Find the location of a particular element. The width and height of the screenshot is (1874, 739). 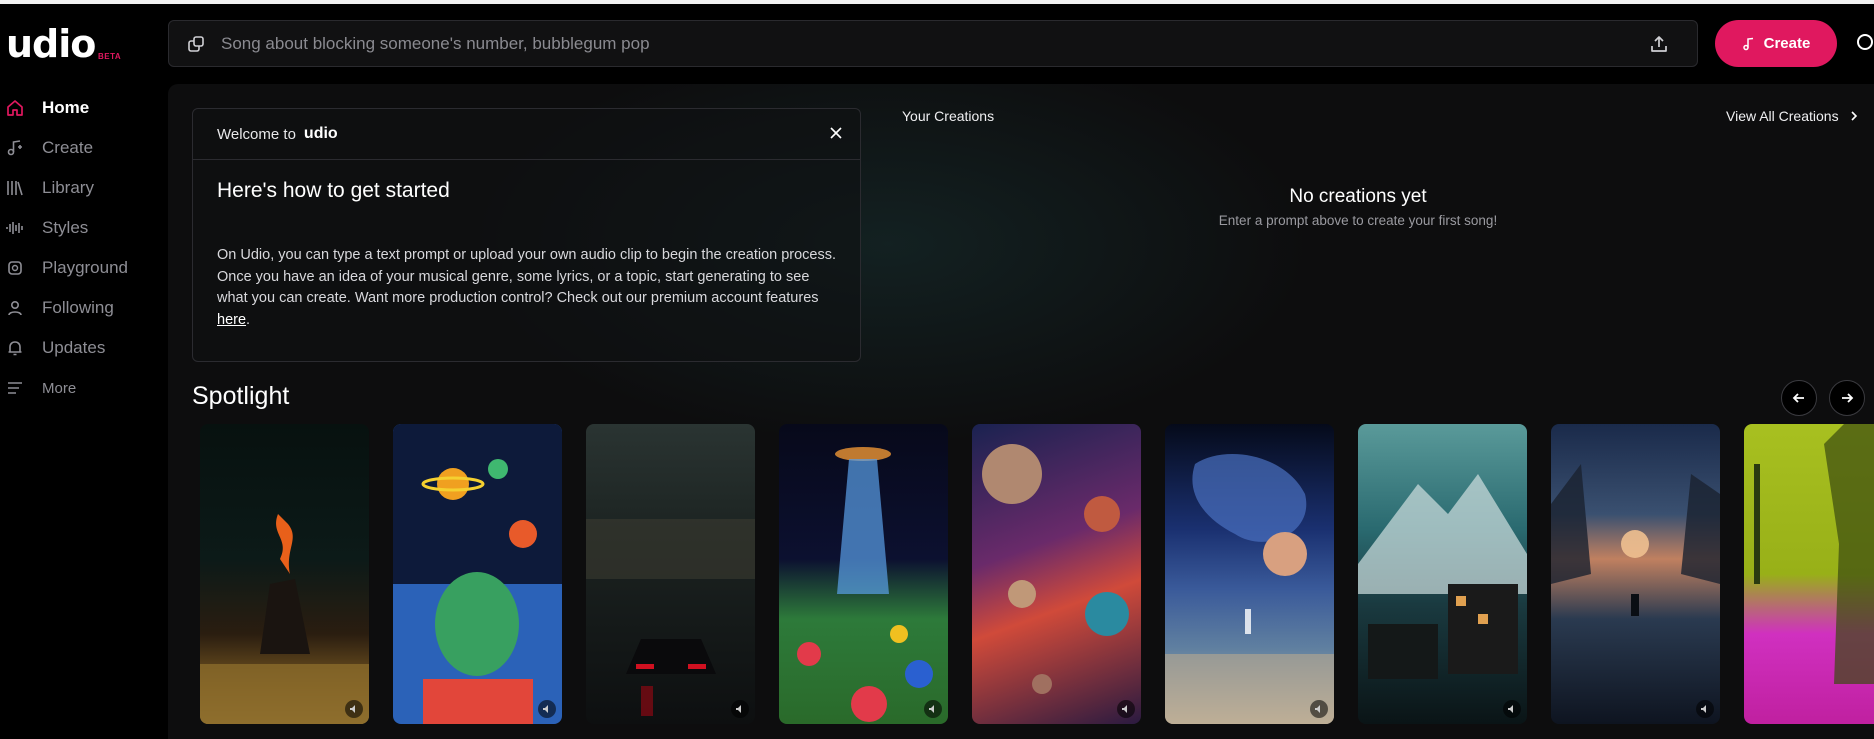

welcome-brand: udio is located at coordinates (320, 133).